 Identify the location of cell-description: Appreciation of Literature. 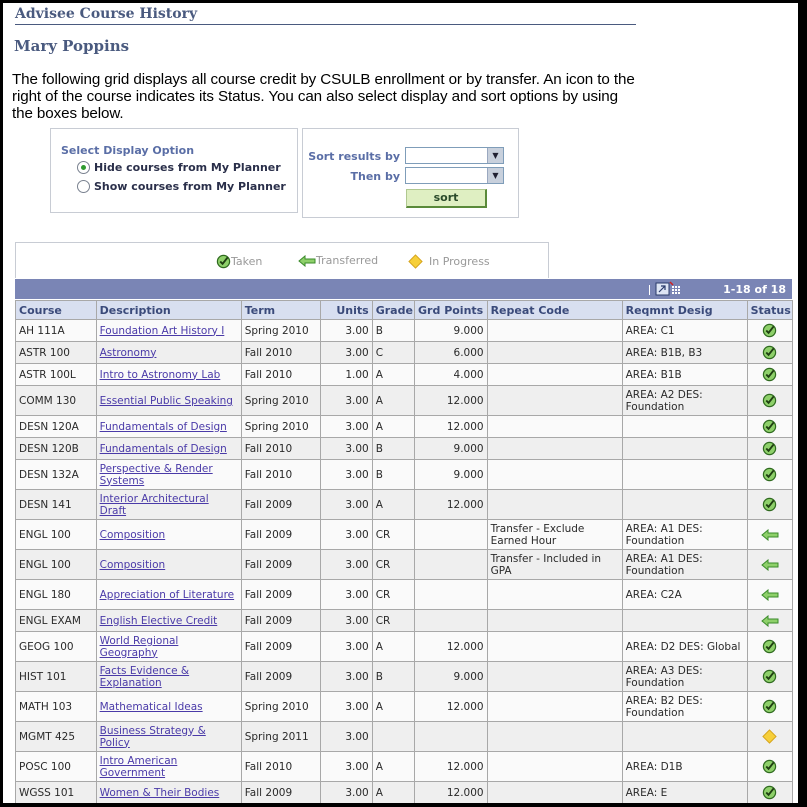
(168, 594).